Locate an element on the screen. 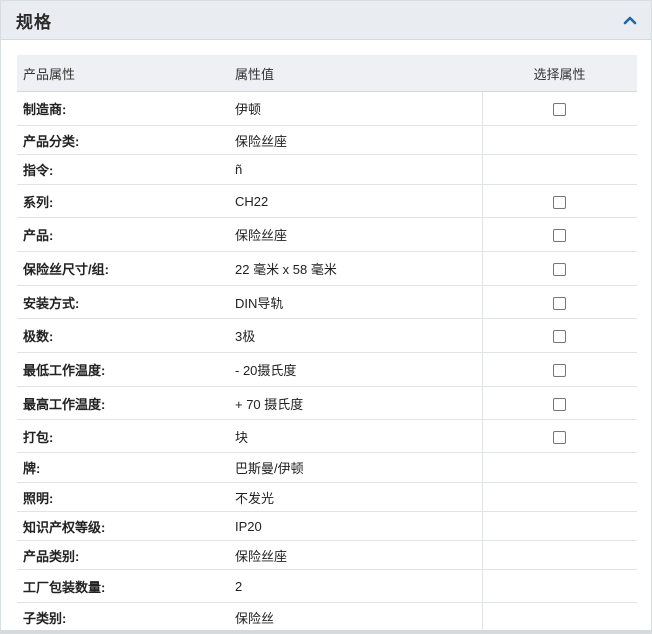 The width and height of the screenshot is (652, 634). attribute-name: 系列: is located at coordinates (123, 201).